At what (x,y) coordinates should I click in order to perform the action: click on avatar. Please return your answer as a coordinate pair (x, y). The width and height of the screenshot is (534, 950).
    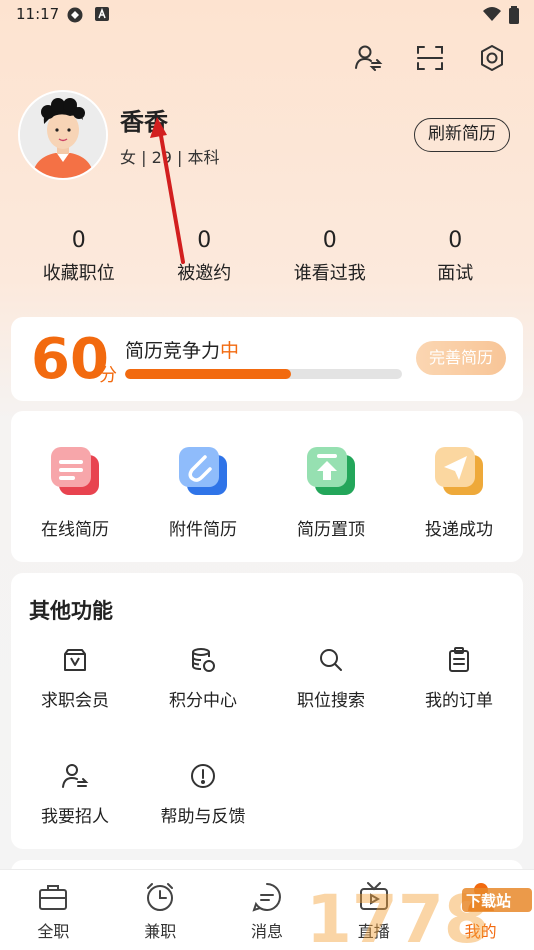
    Looking at the image, I should click on (63, 135).